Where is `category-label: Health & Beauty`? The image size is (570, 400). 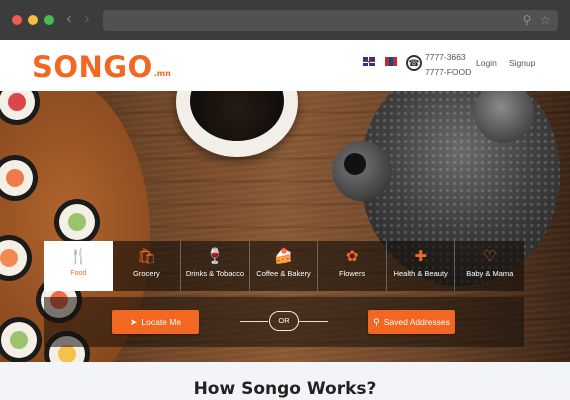 category-label: Health & Beauty is located at coordinates (420, 273).